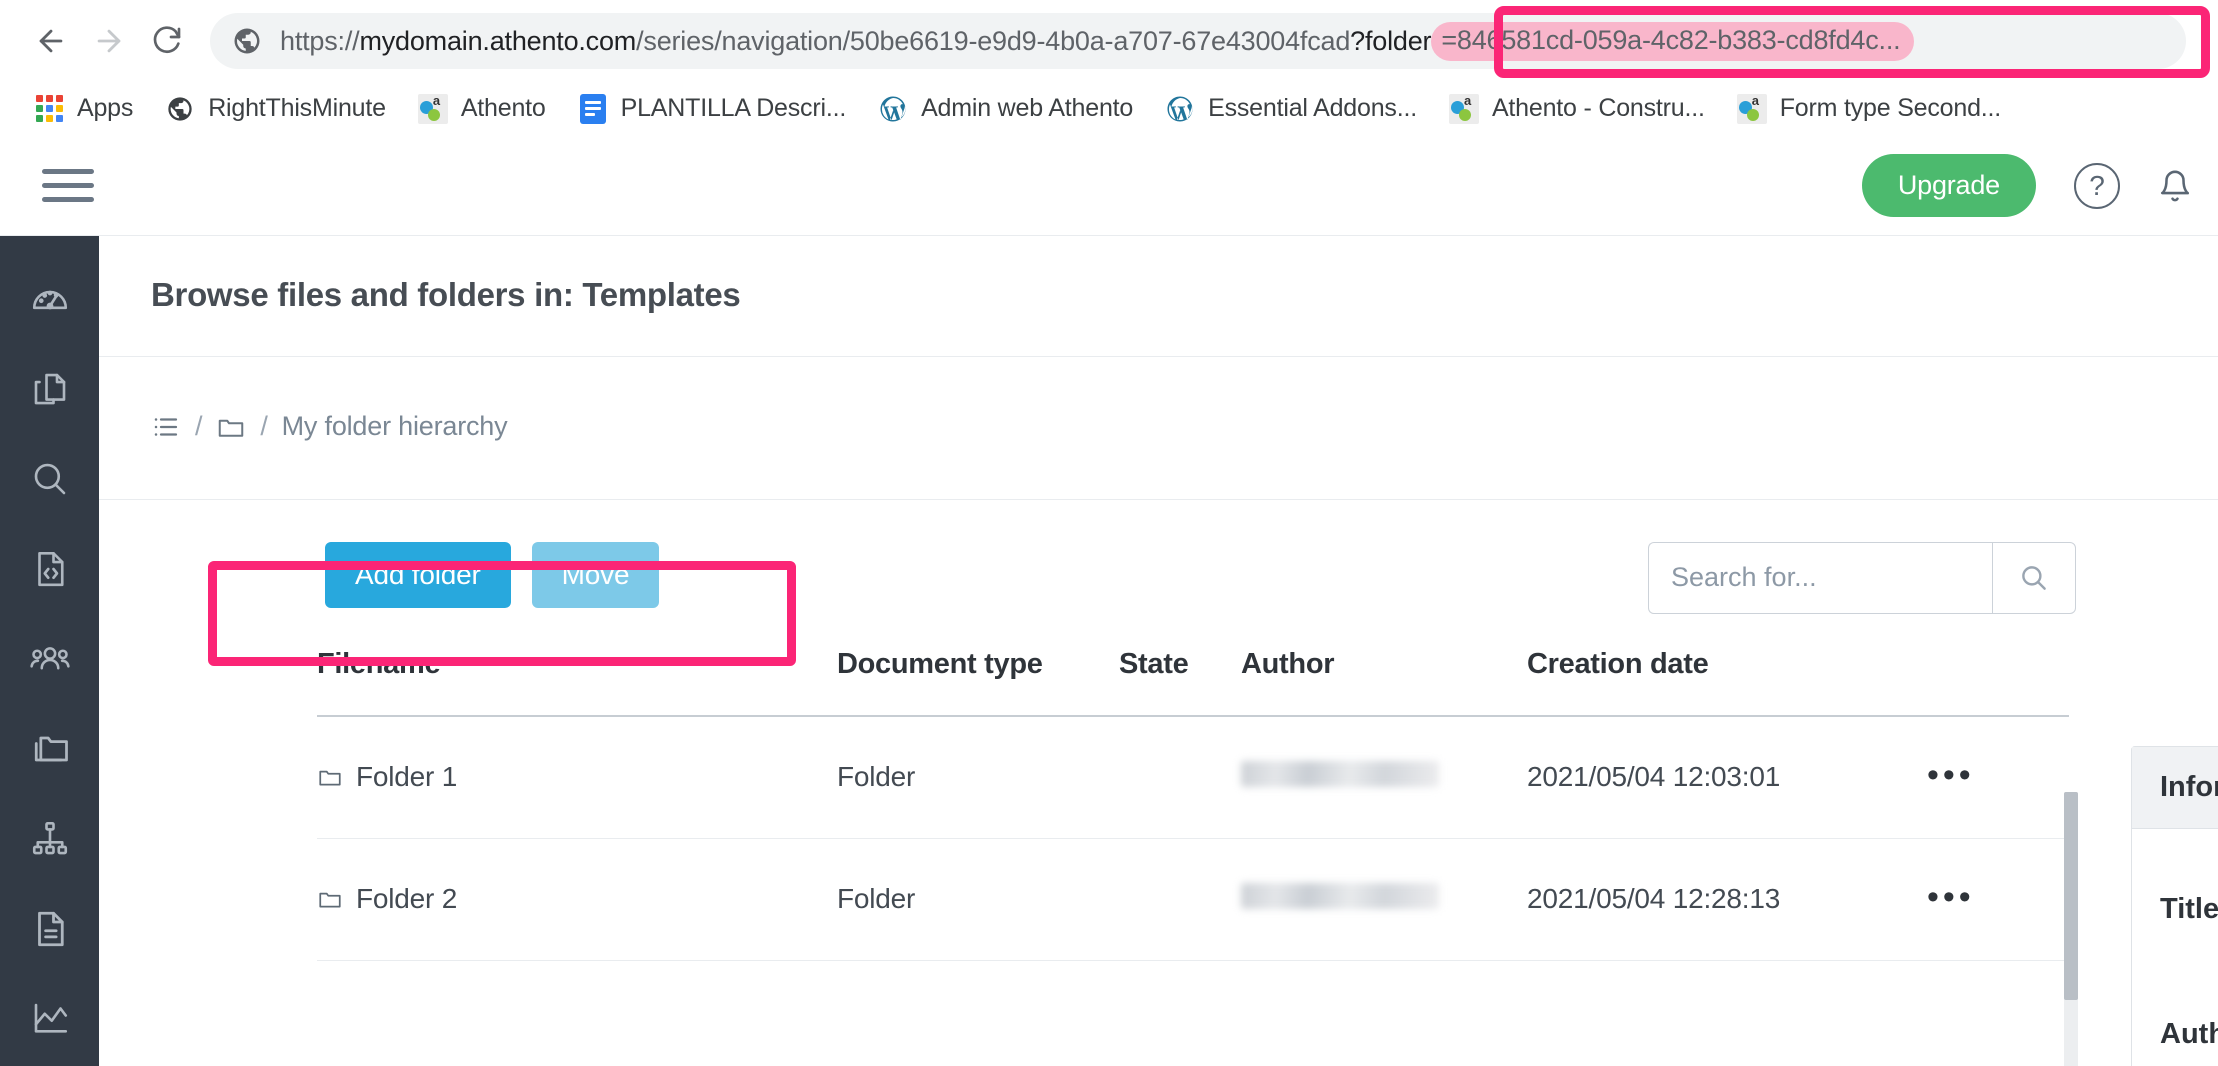 This screenshot has width=2218, height=1066. Describe the element at coordinates (978, 682) in the screenshot. I see `column-header-document-type: Document type` at that location.